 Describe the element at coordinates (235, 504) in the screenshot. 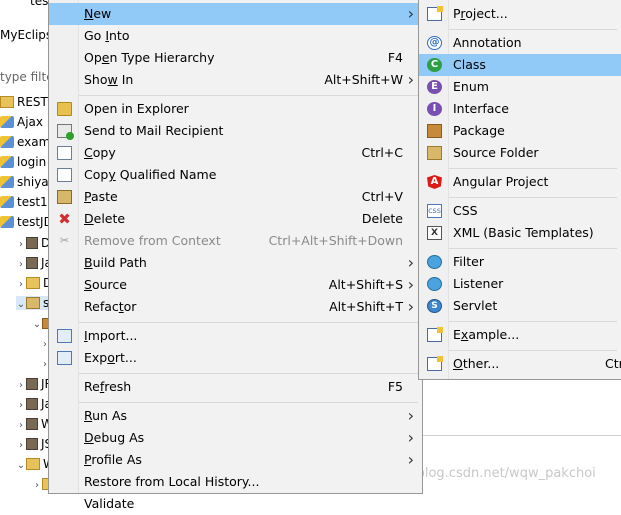

I see `menu-item-validate: Validate` at that location.